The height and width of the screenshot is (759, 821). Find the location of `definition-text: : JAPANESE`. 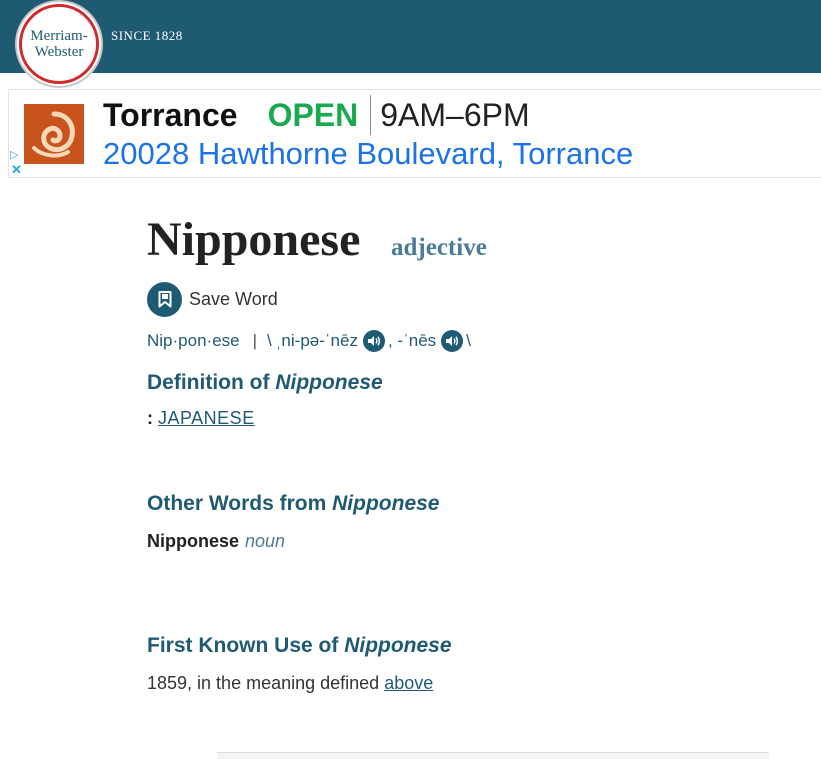

definition-text: : JAPANESE is located at coordinates (201, 418).